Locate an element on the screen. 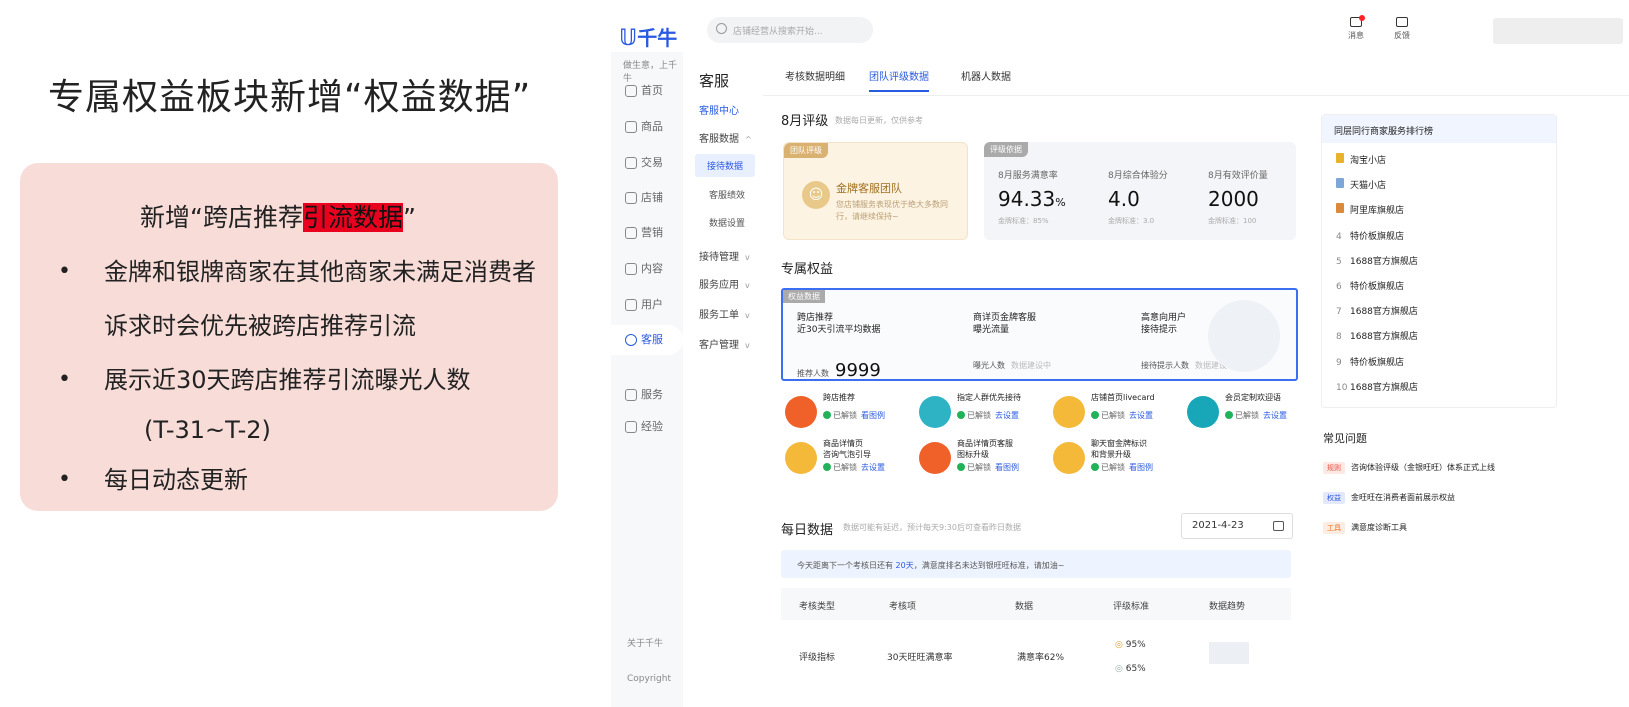 Image resolution: width=1629 pixels, height=707 pixels. app-logo: 𝕌千牛 is located at coordinates (648, 36).